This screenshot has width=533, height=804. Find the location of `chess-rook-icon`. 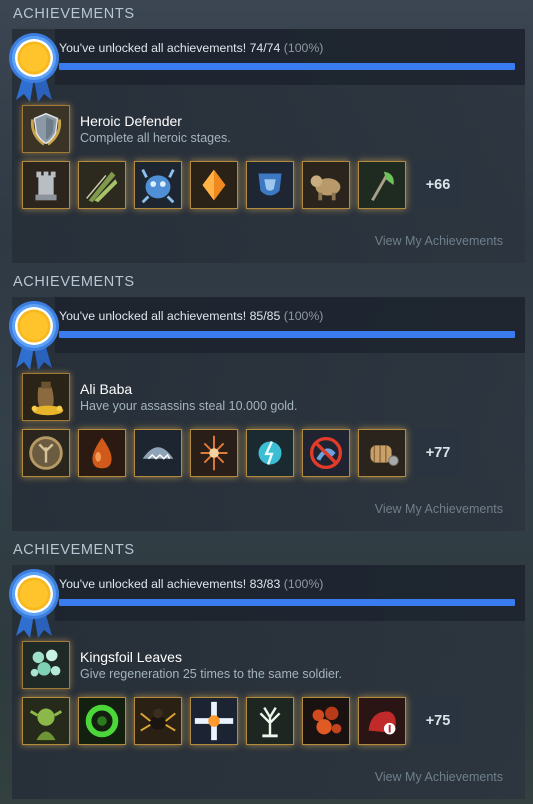

chess-rook-icon is located at coordinates (46, 185).